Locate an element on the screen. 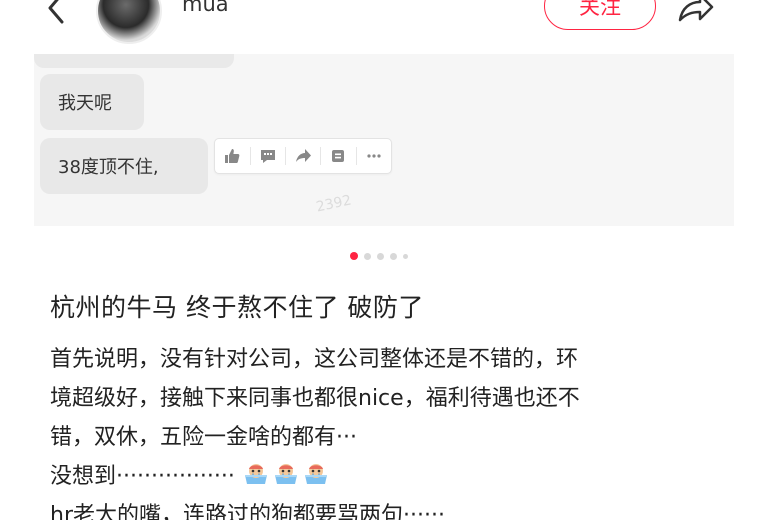 The image size is (760, 520). post-line: 境超级好，接触下来同事也都很nice，福利待遇也还不 is located at coordinates (315, 398).